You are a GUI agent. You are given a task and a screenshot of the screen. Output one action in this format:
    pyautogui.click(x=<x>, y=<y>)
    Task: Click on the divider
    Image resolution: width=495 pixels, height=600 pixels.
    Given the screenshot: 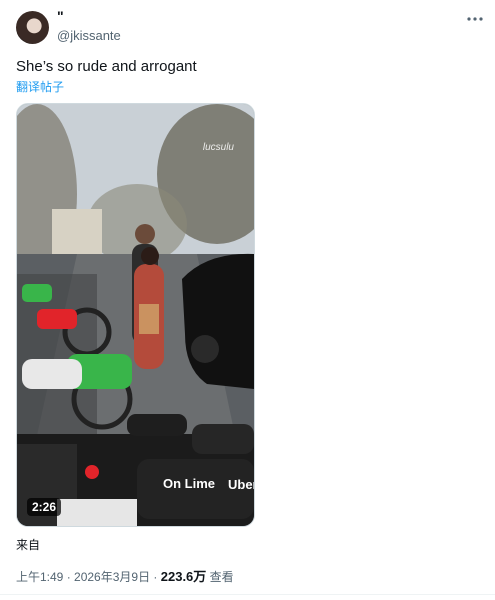 What is the action you would take?
    pyautogui.click(x=247, y=594)
    